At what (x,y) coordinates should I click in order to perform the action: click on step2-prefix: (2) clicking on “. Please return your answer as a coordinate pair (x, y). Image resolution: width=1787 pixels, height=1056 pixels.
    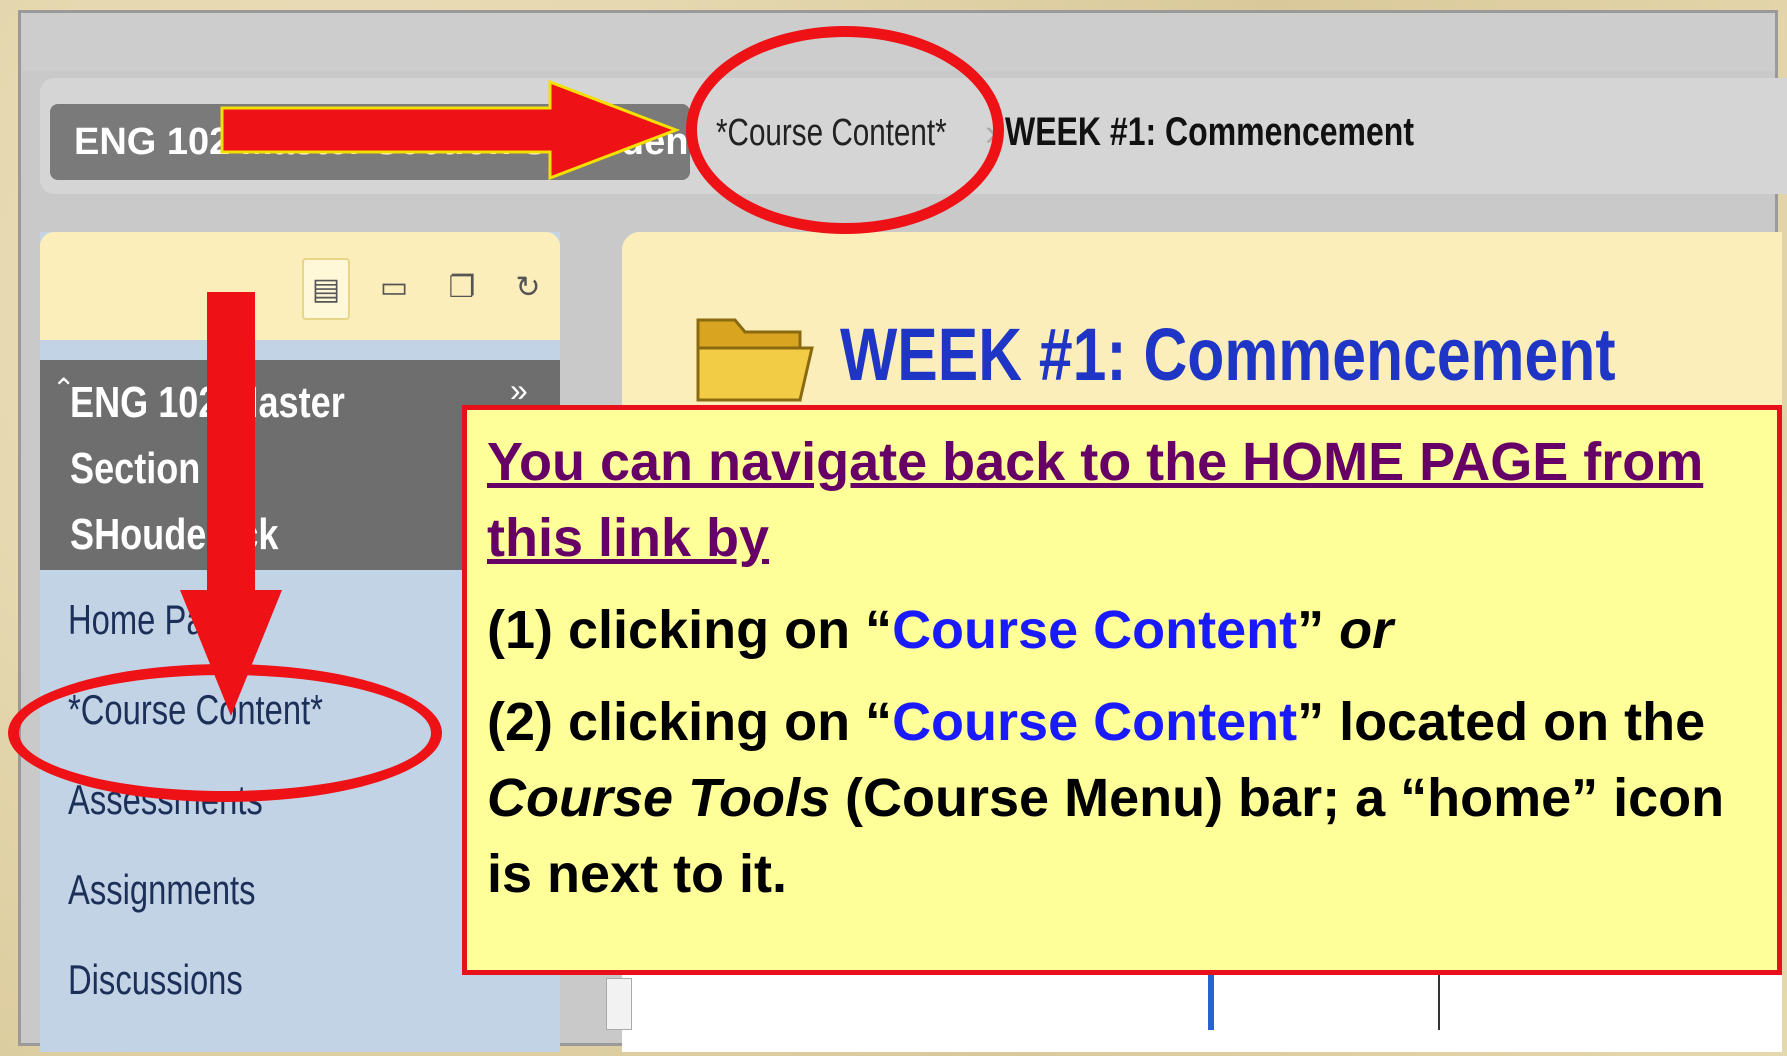
    Looking at the image, I should click on (690, 722).